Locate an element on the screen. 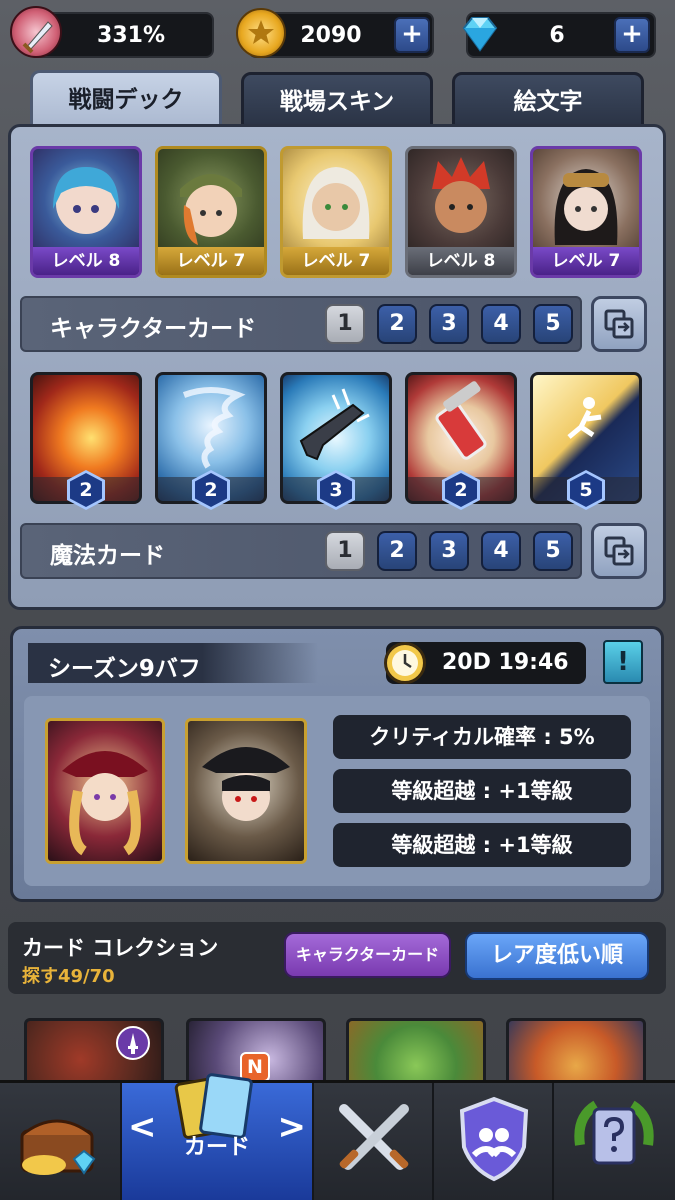 The height and width of the screenshot is (1200, 675). nav-prev-arrow: < is located at coordinates (142, 1127).